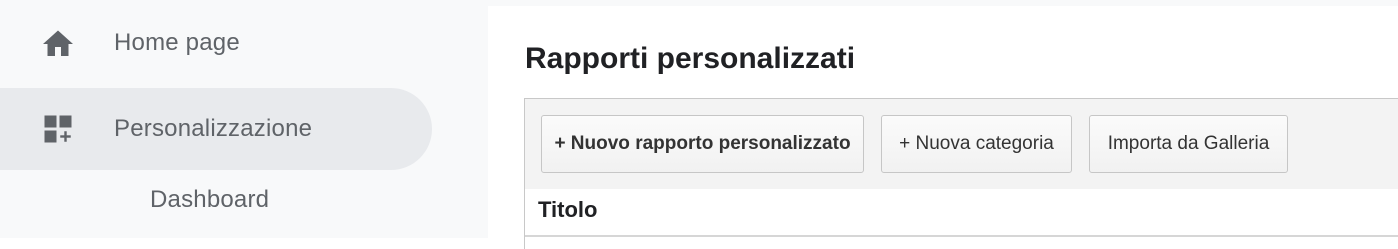 This screenshot has height=249, width=1398. What do you see at coordinates (177, 42) in the screenshot?
I see `sidebar-item-label: Home page` at bounding box center [177, 42].